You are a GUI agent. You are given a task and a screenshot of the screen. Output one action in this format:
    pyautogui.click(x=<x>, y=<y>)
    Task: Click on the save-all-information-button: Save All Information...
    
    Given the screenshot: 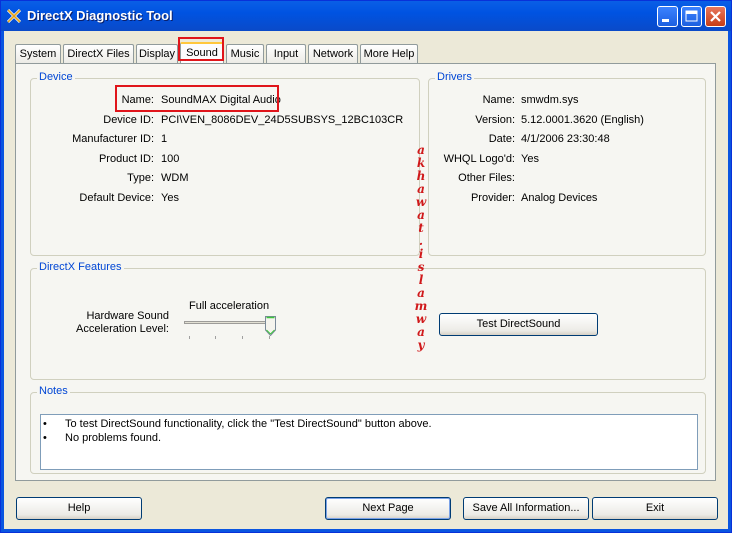 What is the action you would take?
    pyautogui.click(x=526, y=508)
    